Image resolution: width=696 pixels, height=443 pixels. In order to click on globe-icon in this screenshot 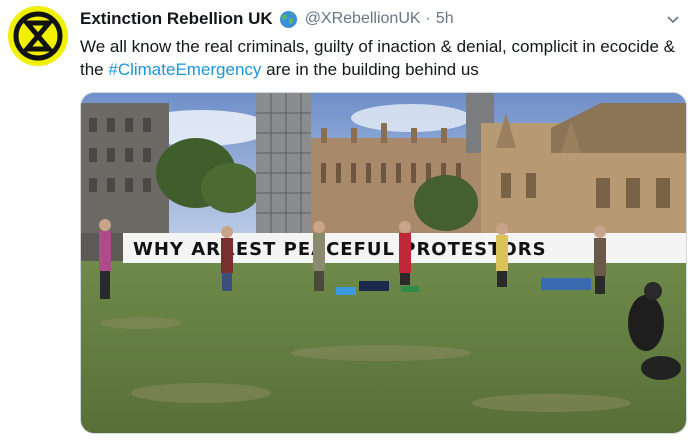, I will do `click(288, 19)`.